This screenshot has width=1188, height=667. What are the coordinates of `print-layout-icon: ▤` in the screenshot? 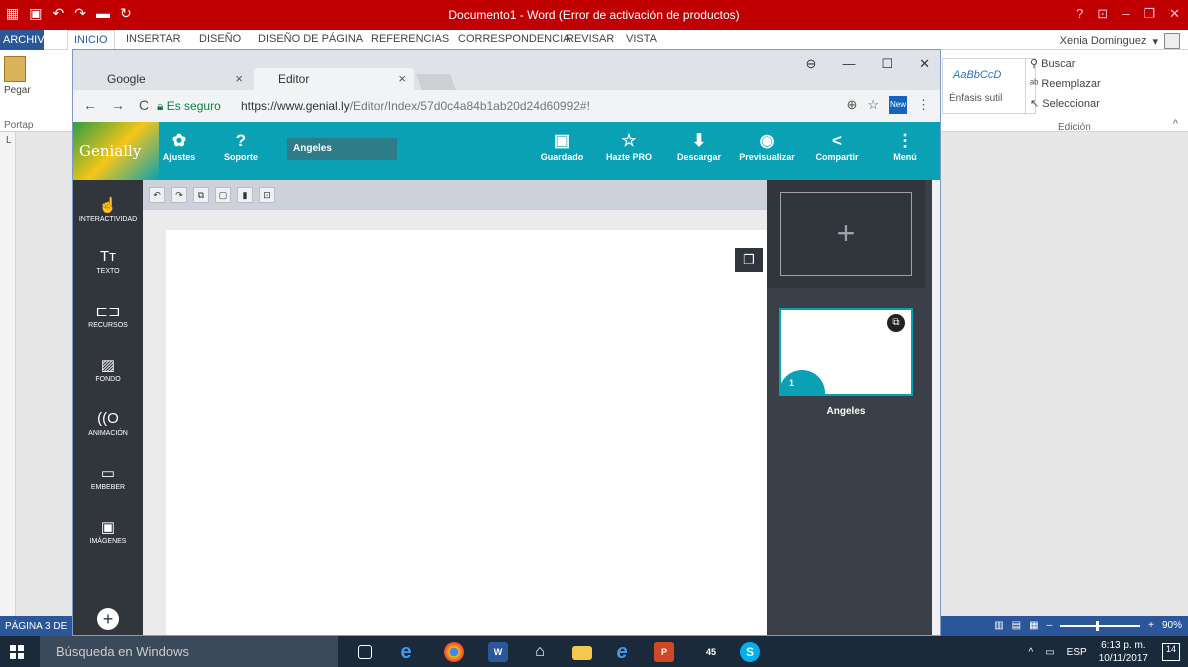 It's located at (1016, 625).